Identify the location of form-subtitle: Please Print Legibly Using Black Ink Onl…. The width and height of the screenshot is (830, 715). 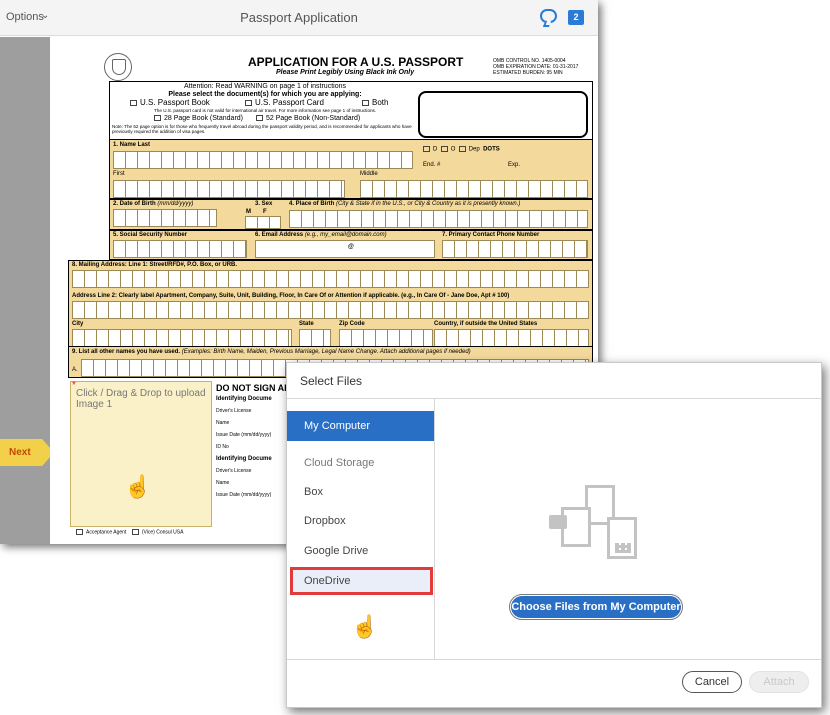
(345, 72).